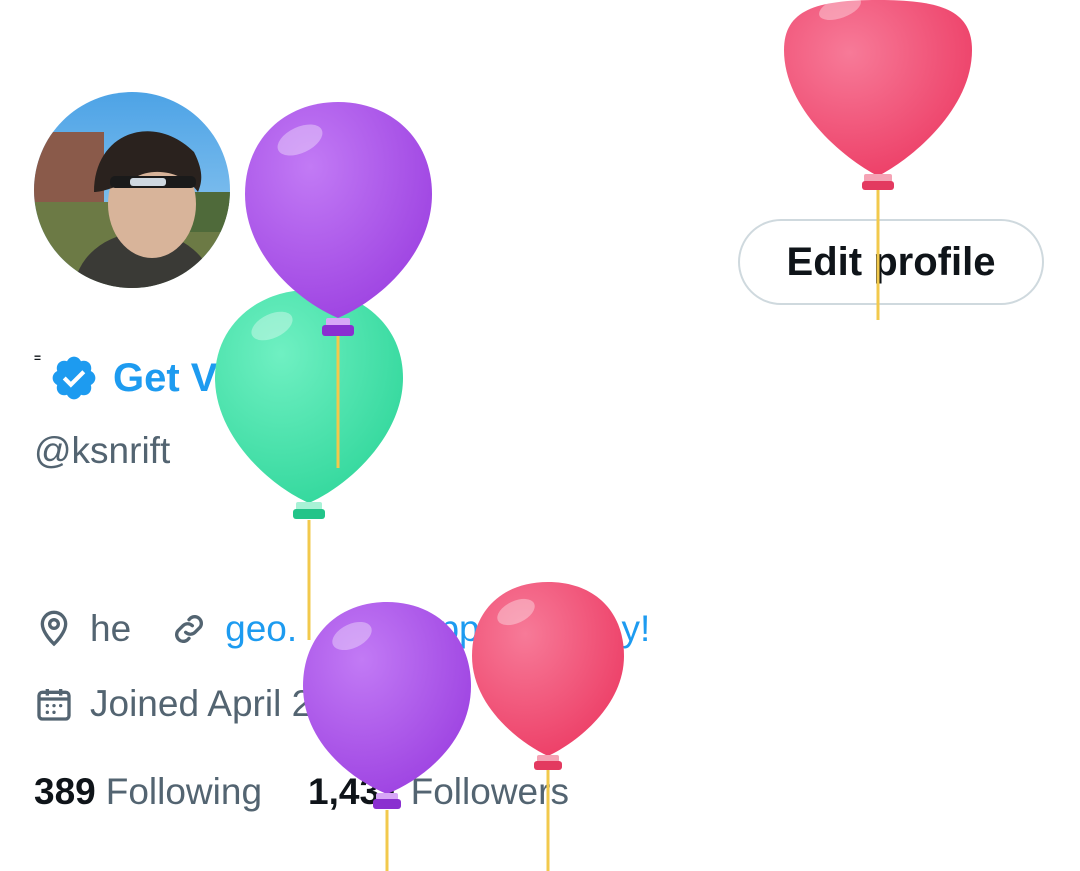 The width and height of the screenshot is (1080, 871). Describe the element at coordinates (338, 285) in the screenshot. I see `balloon-purple-top` at that location.